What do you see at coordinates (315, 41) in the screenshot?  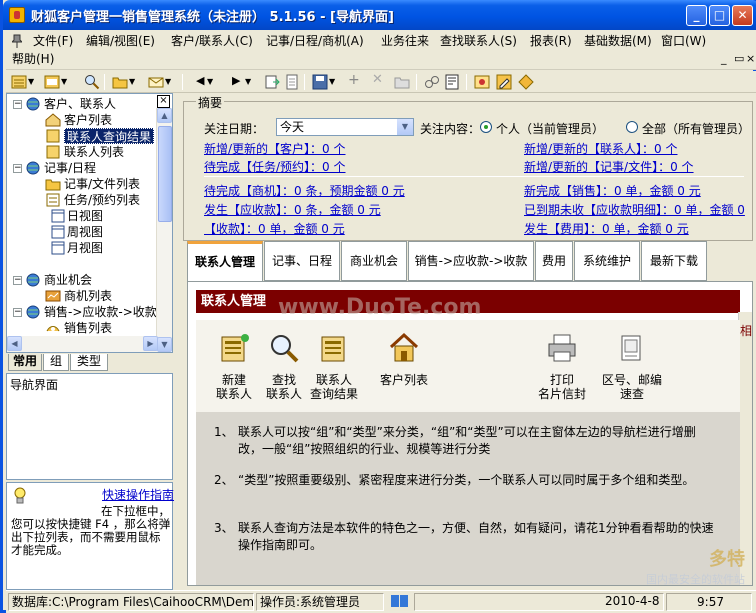 I see `menu-notes-schedule: 记事/日程/商机(A)` at bounding box center [315, 41].